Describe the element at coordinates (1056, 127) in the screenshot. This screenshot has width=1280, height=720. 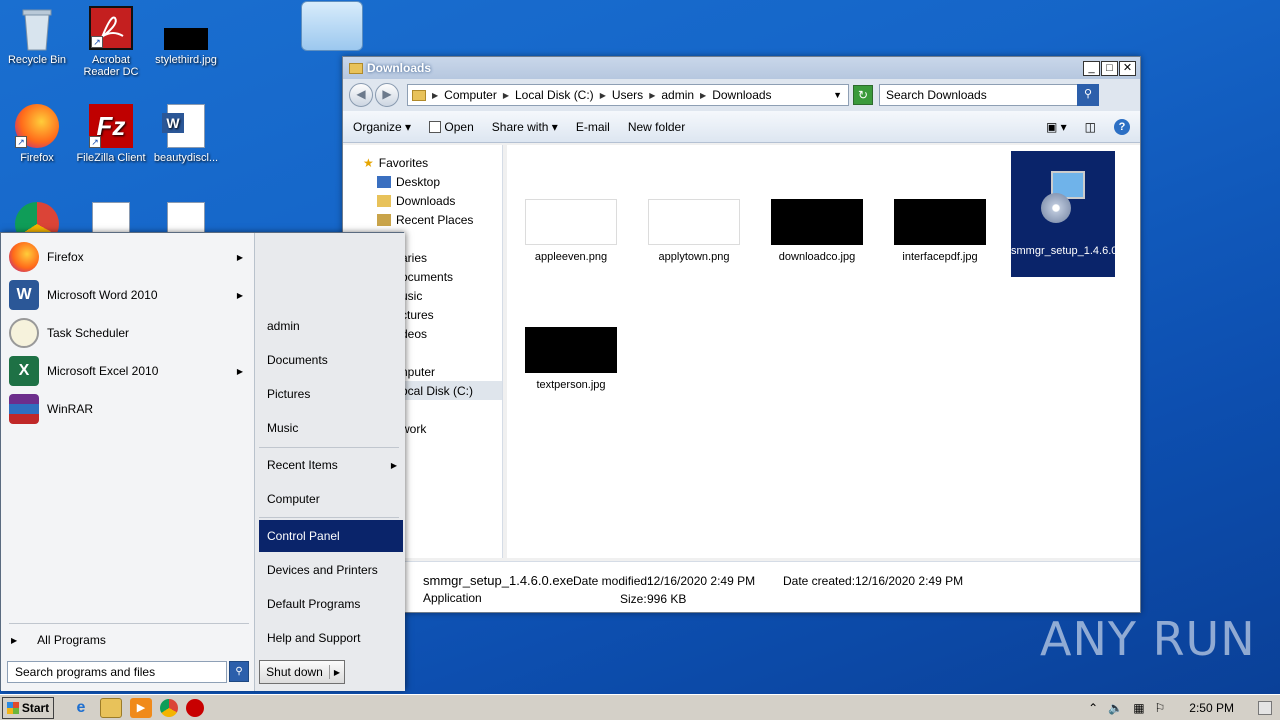
I see `view-options-icon: ▣ ▾` at that location.